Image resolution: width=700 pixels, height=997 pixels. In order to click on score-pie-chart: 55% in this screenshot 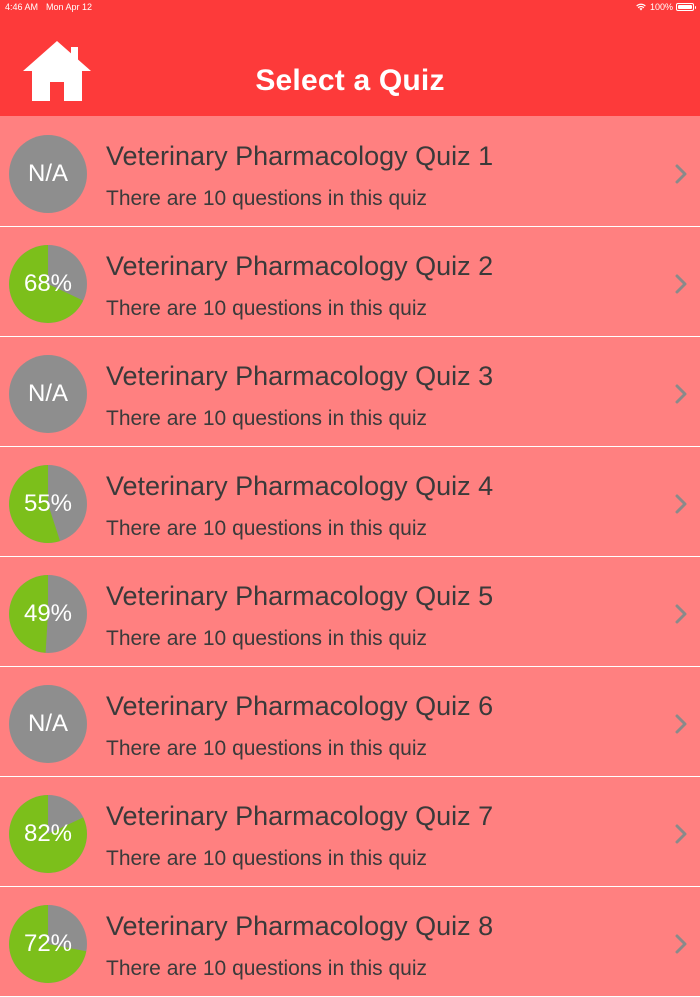, I will do `click(48, 504)`.